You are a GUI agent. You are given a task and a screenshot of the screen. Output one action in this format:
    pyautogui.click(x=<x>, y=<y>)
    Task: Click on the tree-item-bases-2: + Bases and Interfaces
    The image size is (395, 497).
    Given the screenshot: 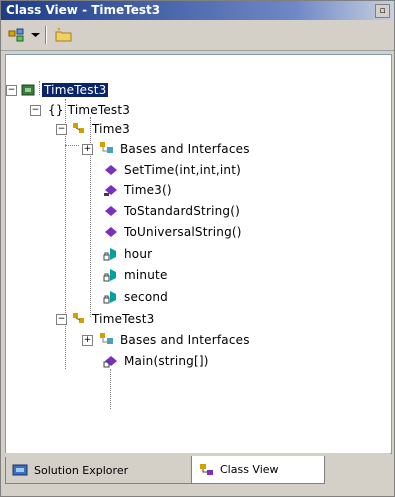 What is the action you would take?
    pyautogui.click(x=166, y=340)
    